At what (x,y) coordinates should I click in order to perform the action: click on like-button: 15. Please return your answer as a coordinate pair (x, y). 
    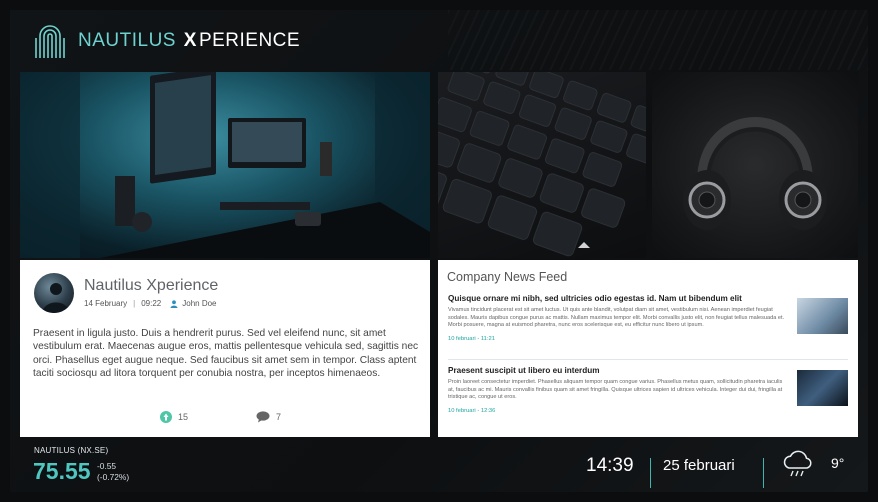
    Looking at the image, I should click on (174, 417).